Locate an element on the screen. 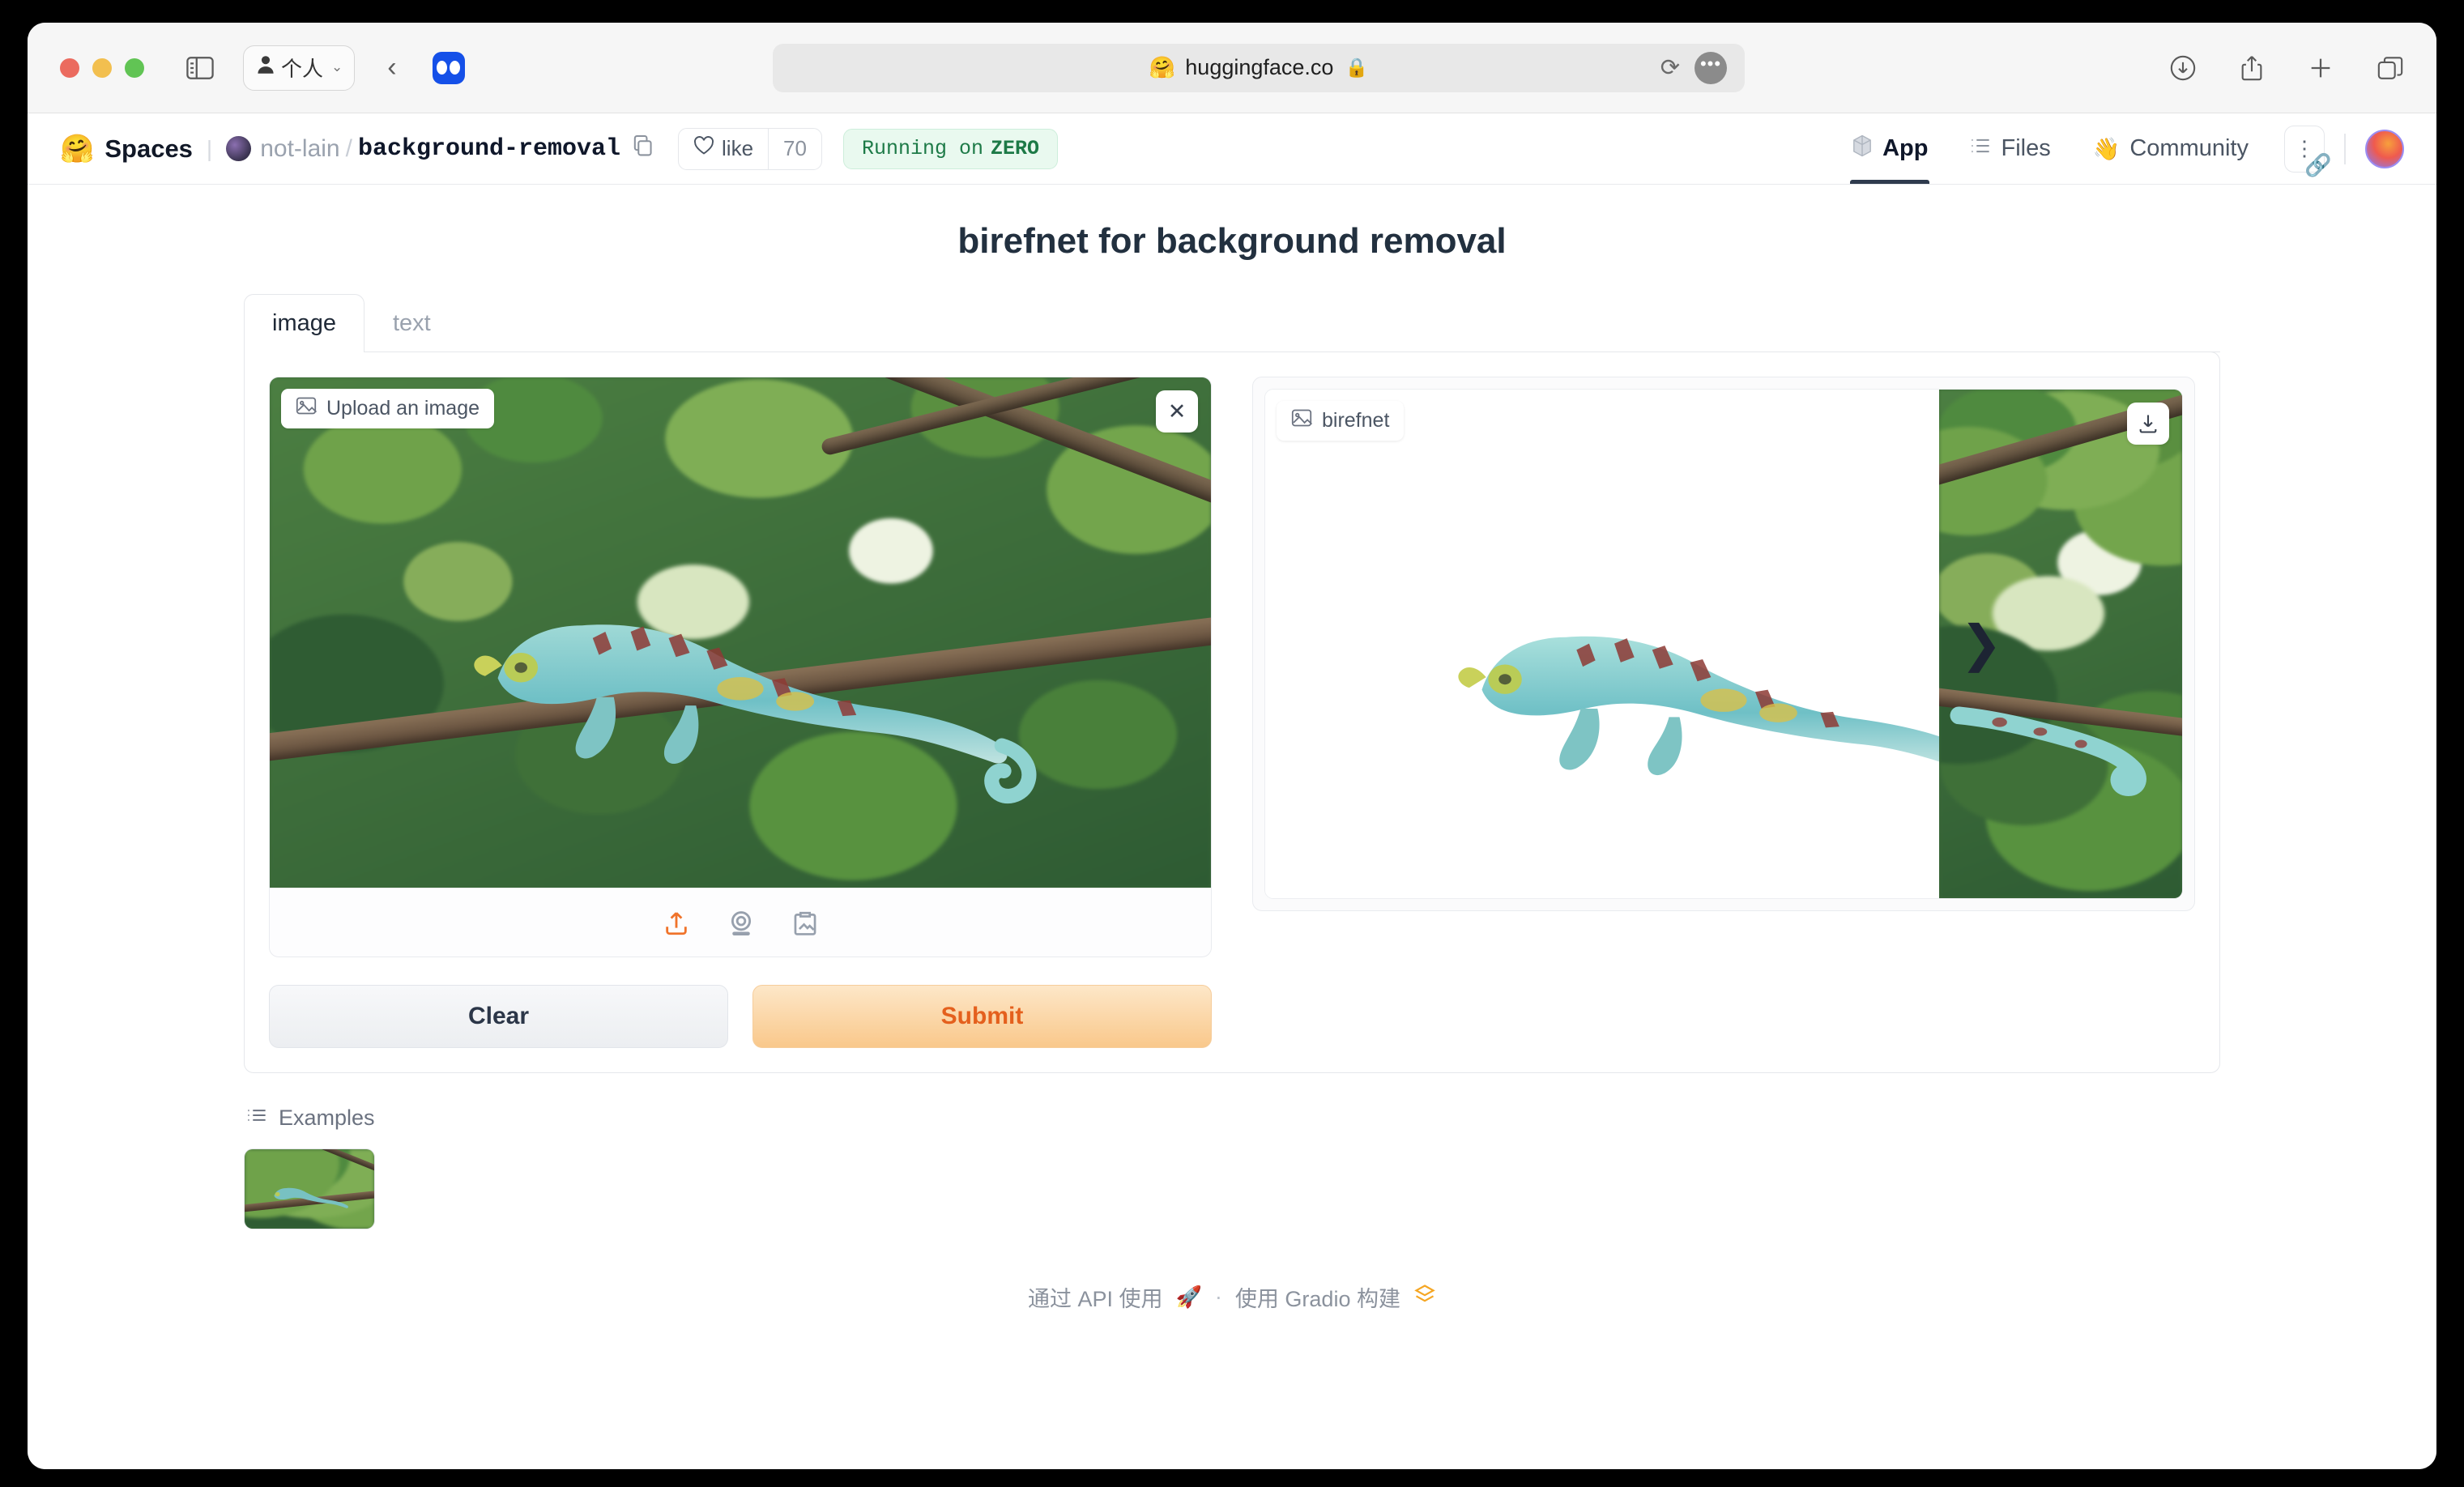  tab-overview-icon is located at coordinates (2390, 68).